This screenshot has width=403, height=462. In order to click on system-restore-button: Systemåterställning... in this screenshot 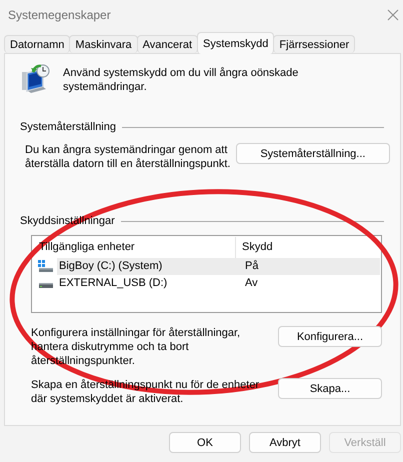, I will do `click(313, 153)`.